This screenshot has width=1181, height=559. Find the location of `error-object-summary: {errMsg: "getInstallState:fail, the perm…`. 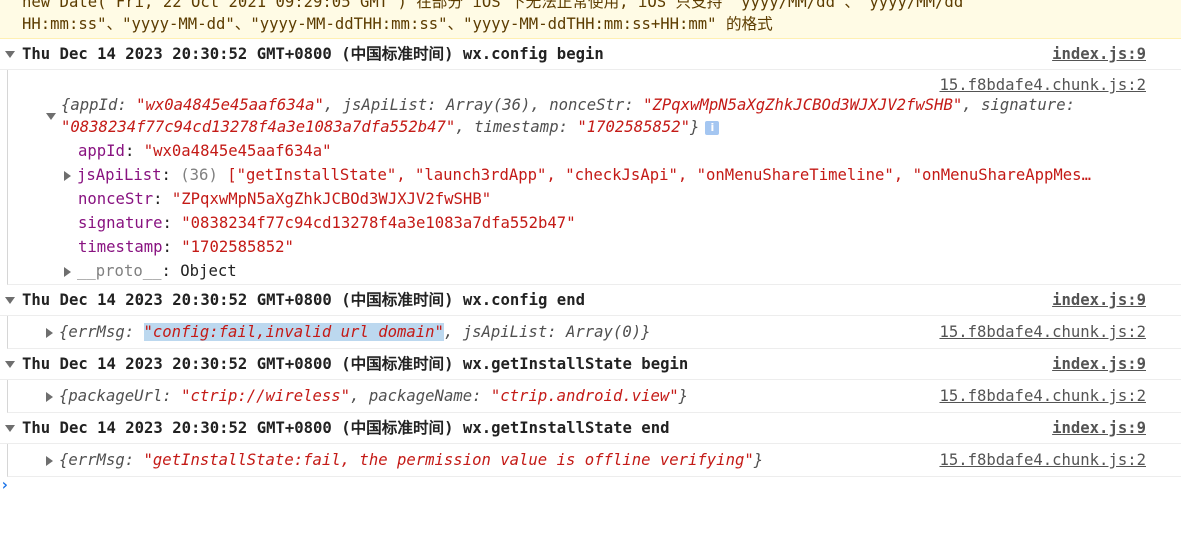

error-object-summary: {errMsg: "getInstallState:fail, the perm… is located at coordinates (404, 460).